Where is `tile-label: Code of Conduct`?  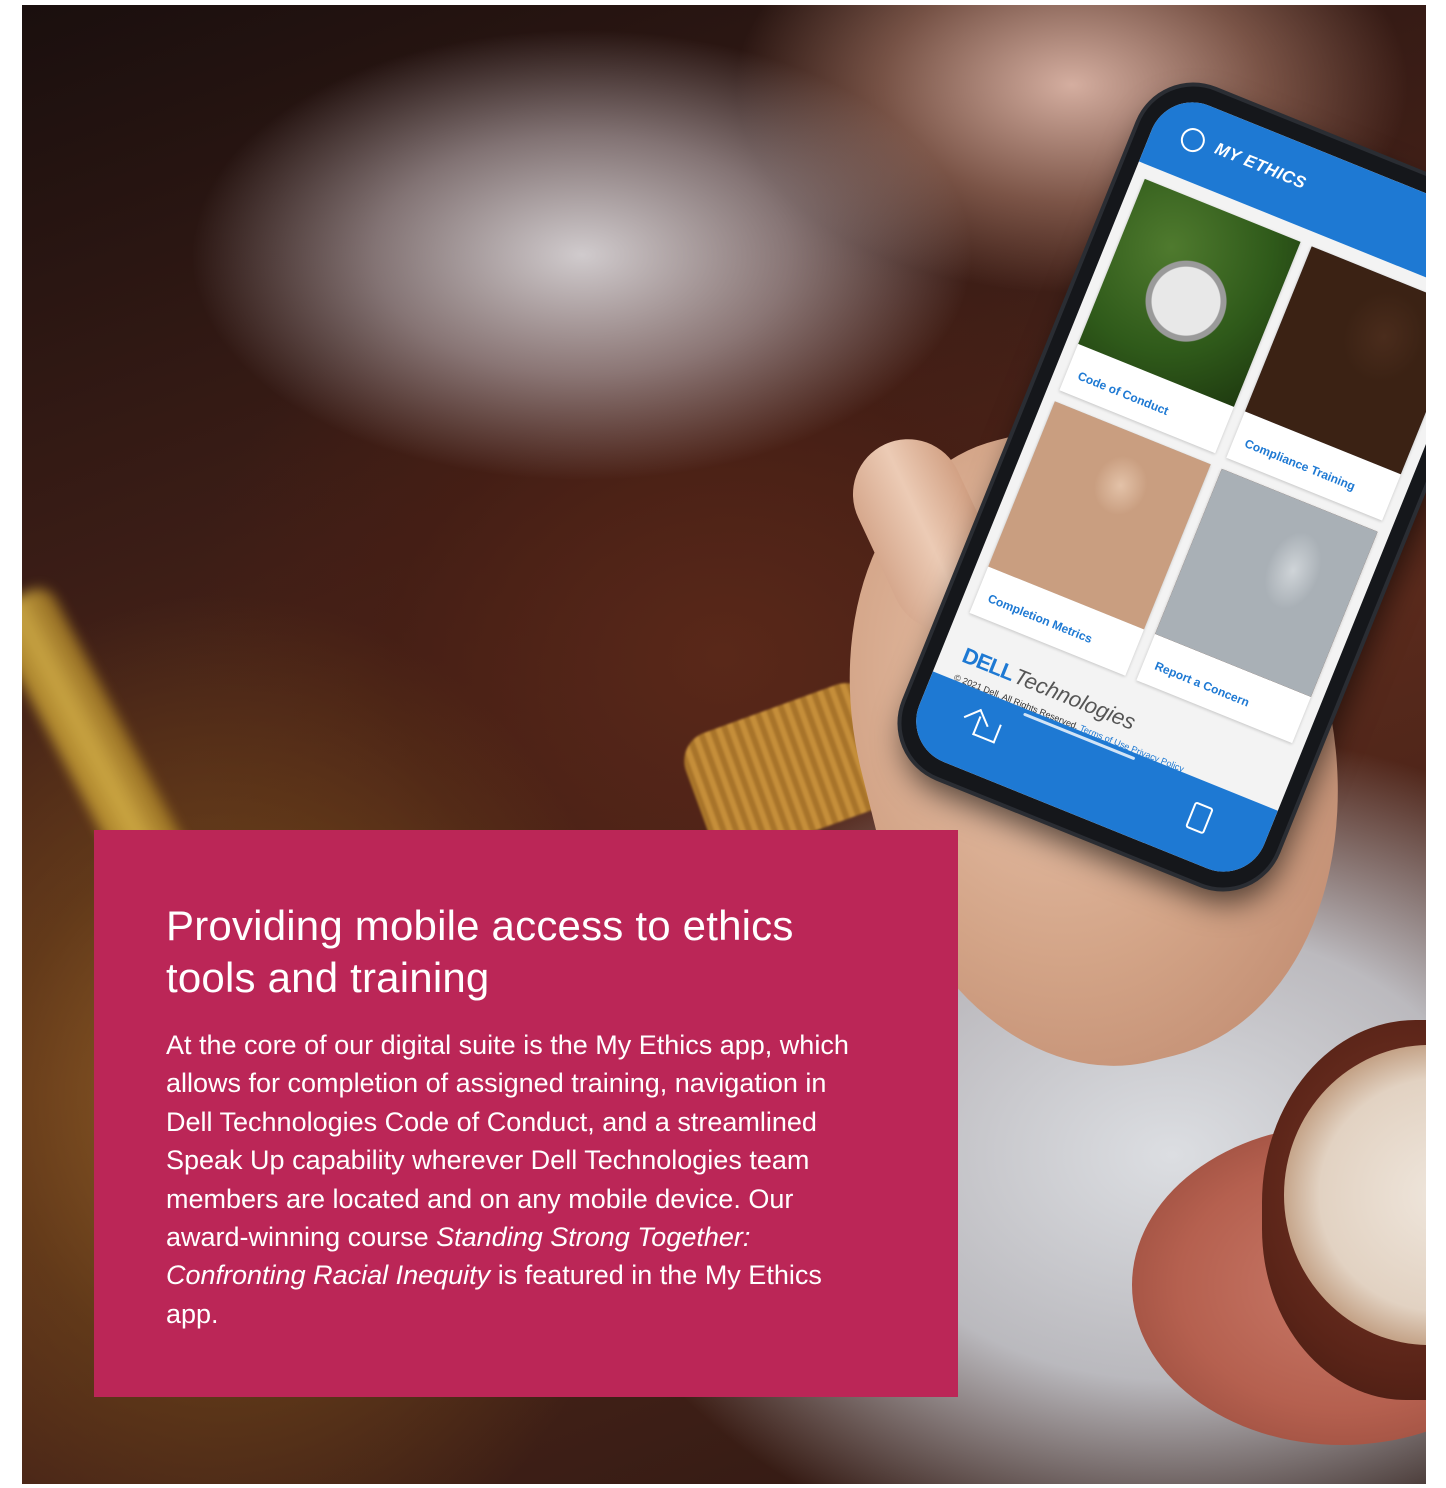 tile-label: Code of Conduct is located at coordinates (1123, 393).